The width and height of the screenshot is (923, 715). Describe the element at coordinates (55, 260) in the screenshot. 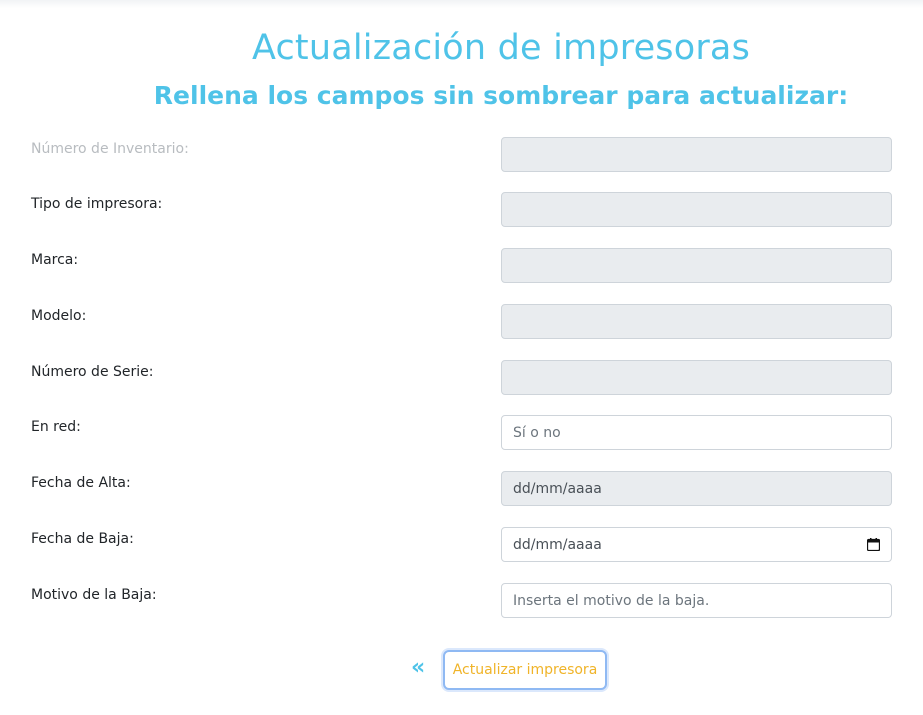

I see `brand-label: Marca:` at that location.